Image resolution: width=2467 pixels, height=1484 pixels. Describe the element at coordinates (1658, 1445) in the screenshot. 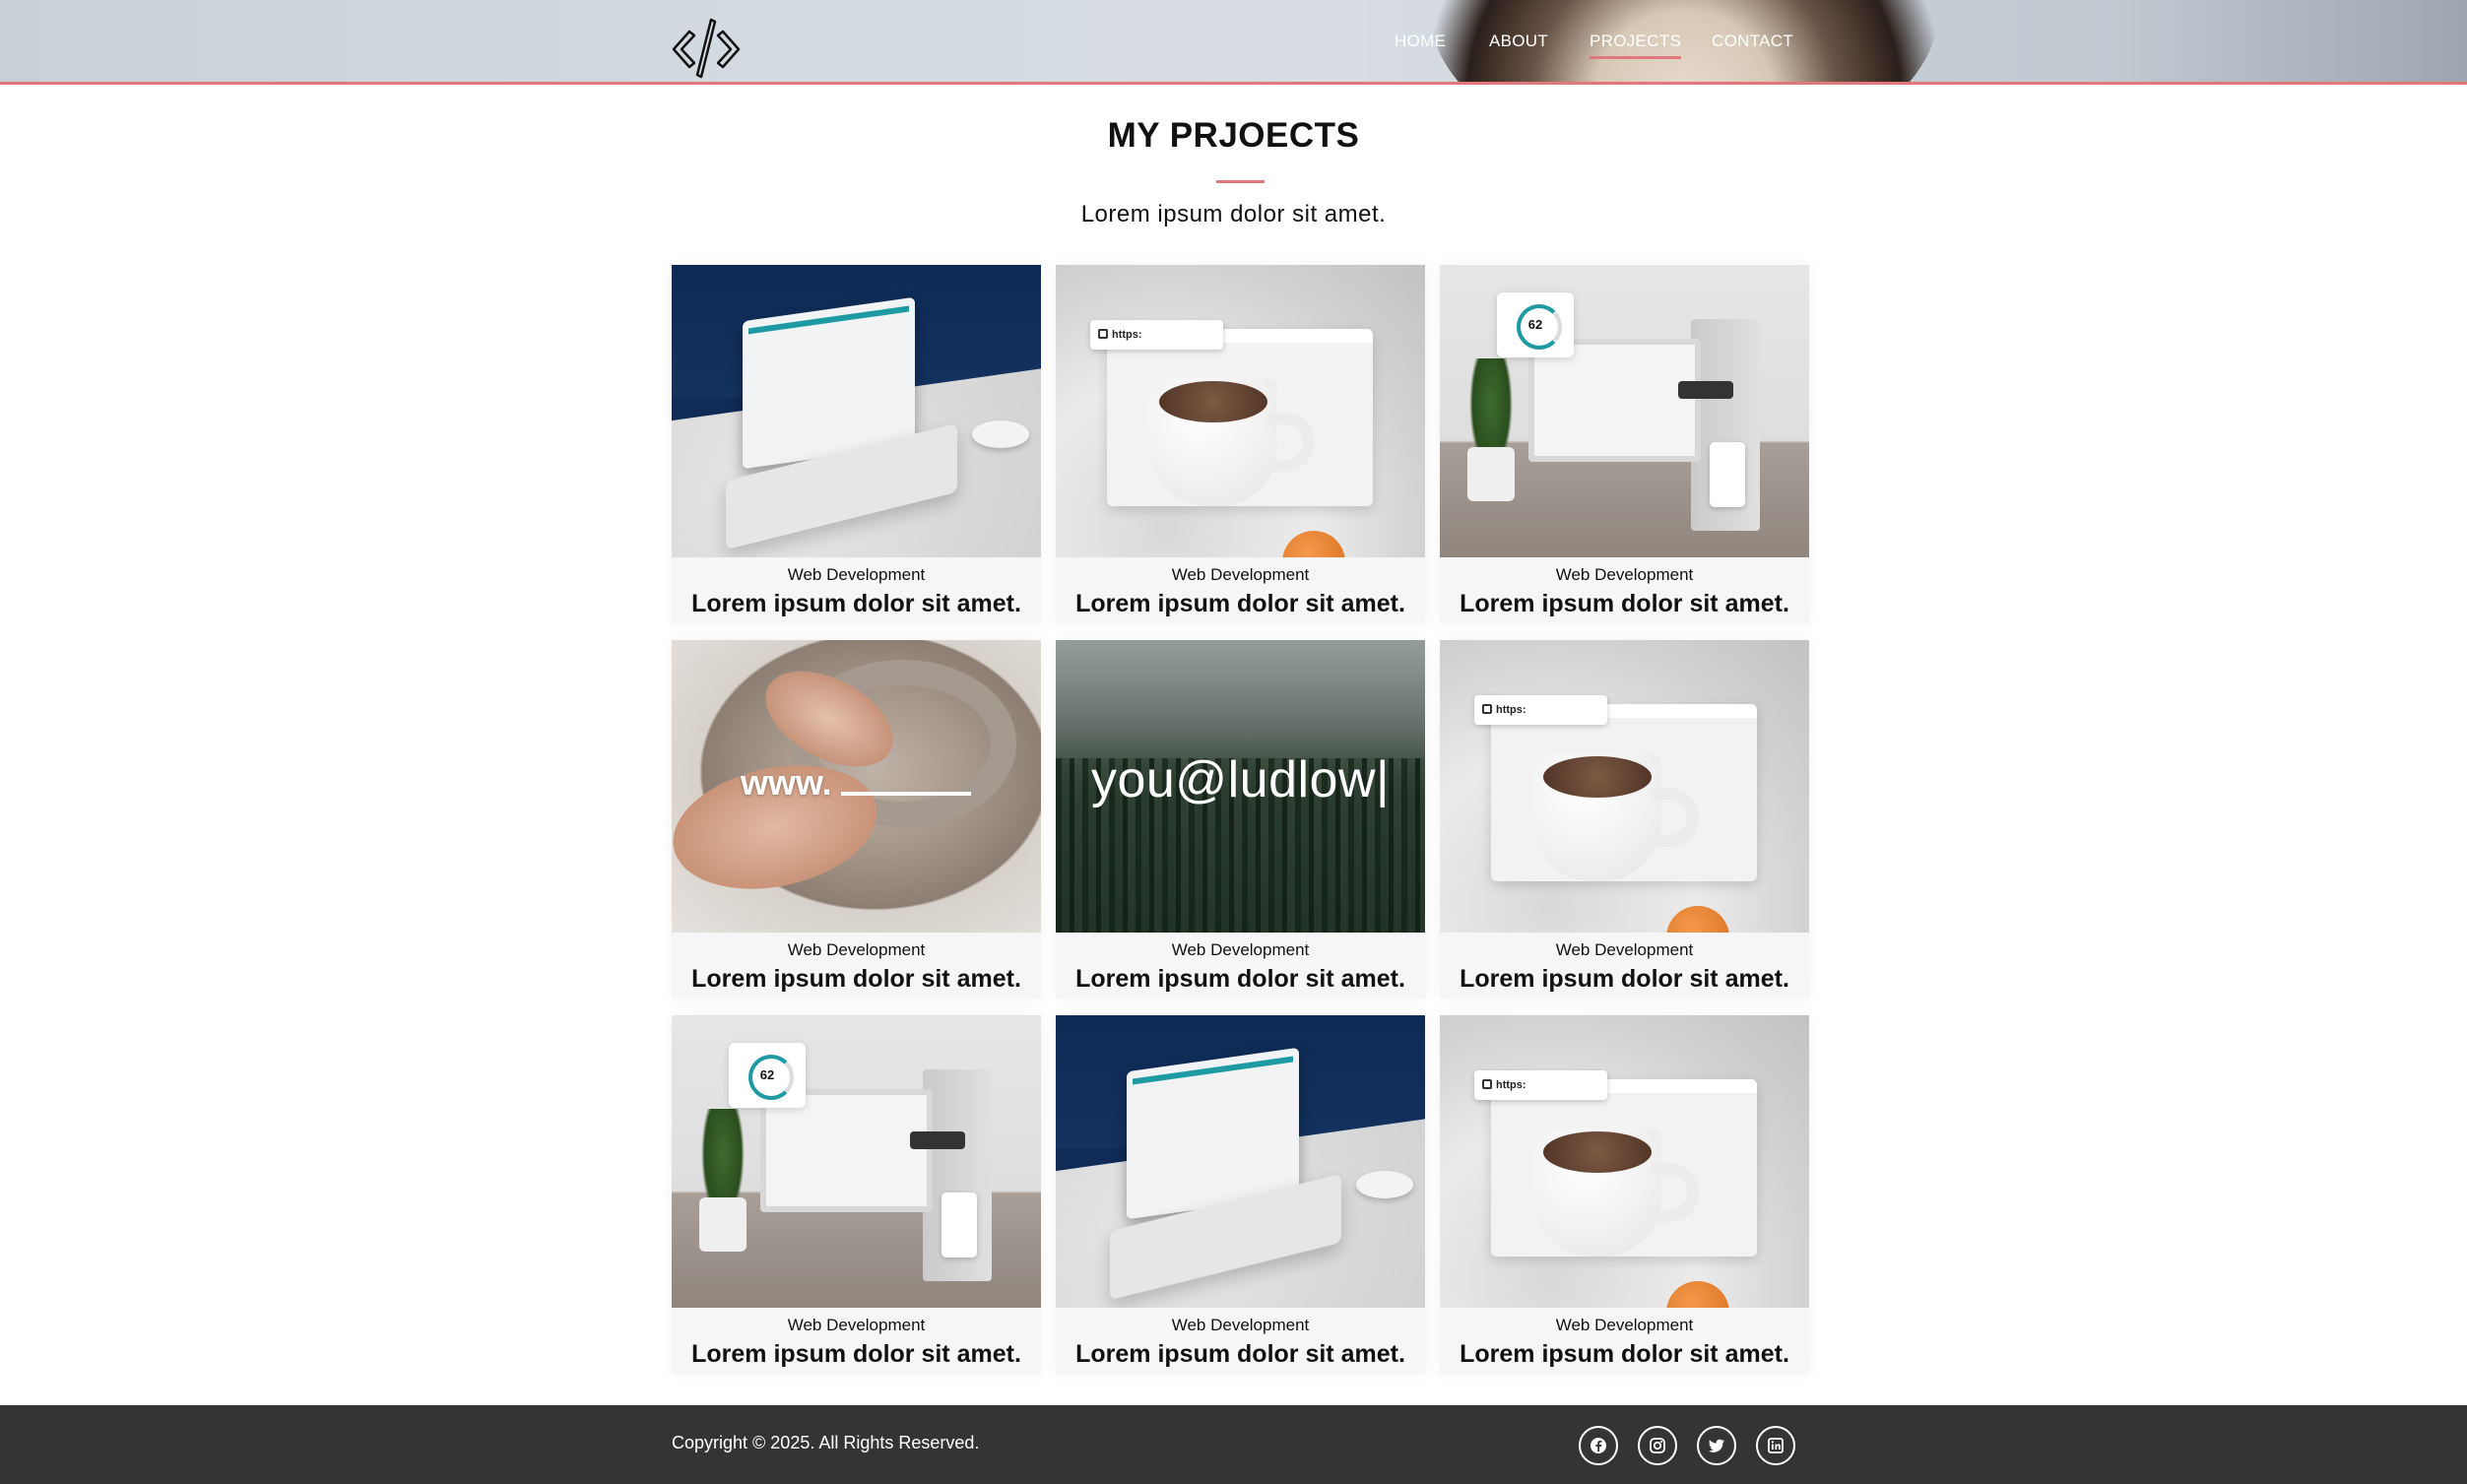

I see `instagram-icon` at that location.